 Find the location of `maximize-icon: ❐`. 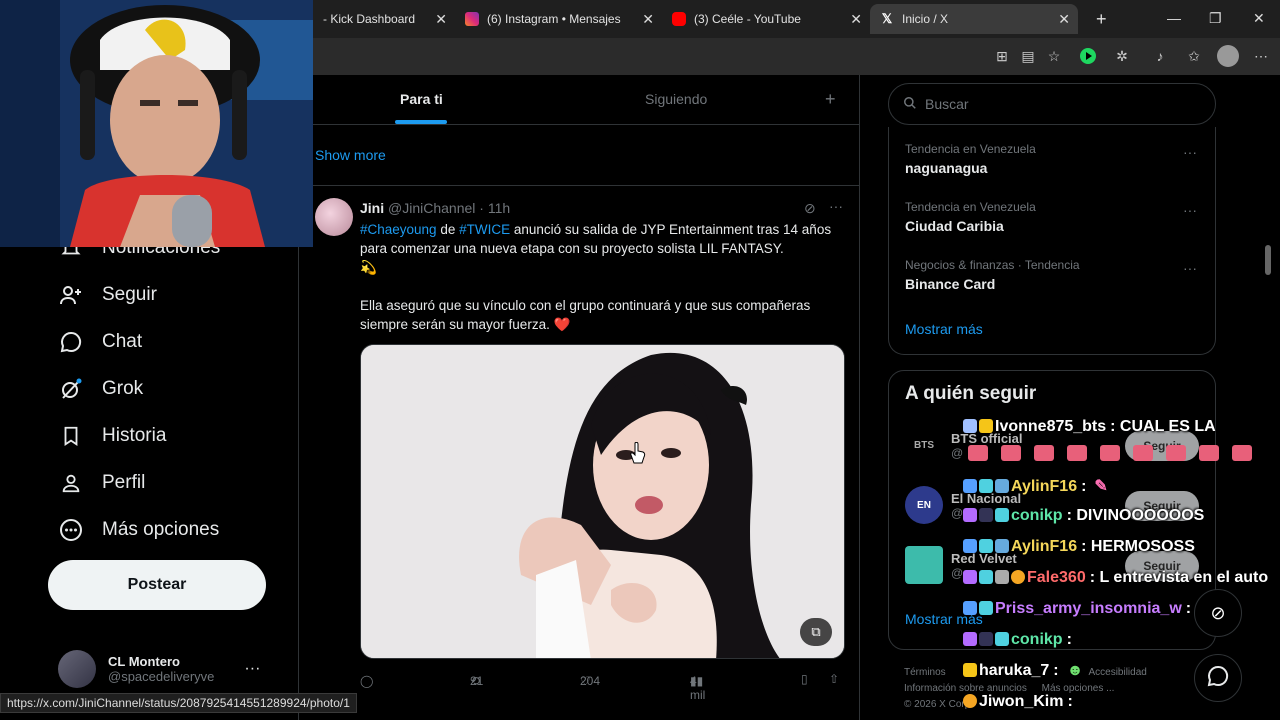

maximize-icon: ❐ is located at coordinates (1215, 18).